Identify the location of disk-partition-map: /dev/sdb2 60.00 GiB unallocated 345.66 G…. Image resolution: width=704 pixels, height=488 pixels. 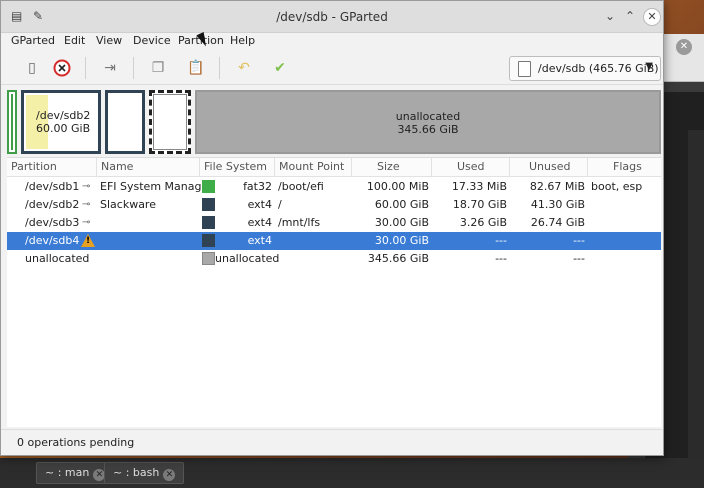
(334, 122).